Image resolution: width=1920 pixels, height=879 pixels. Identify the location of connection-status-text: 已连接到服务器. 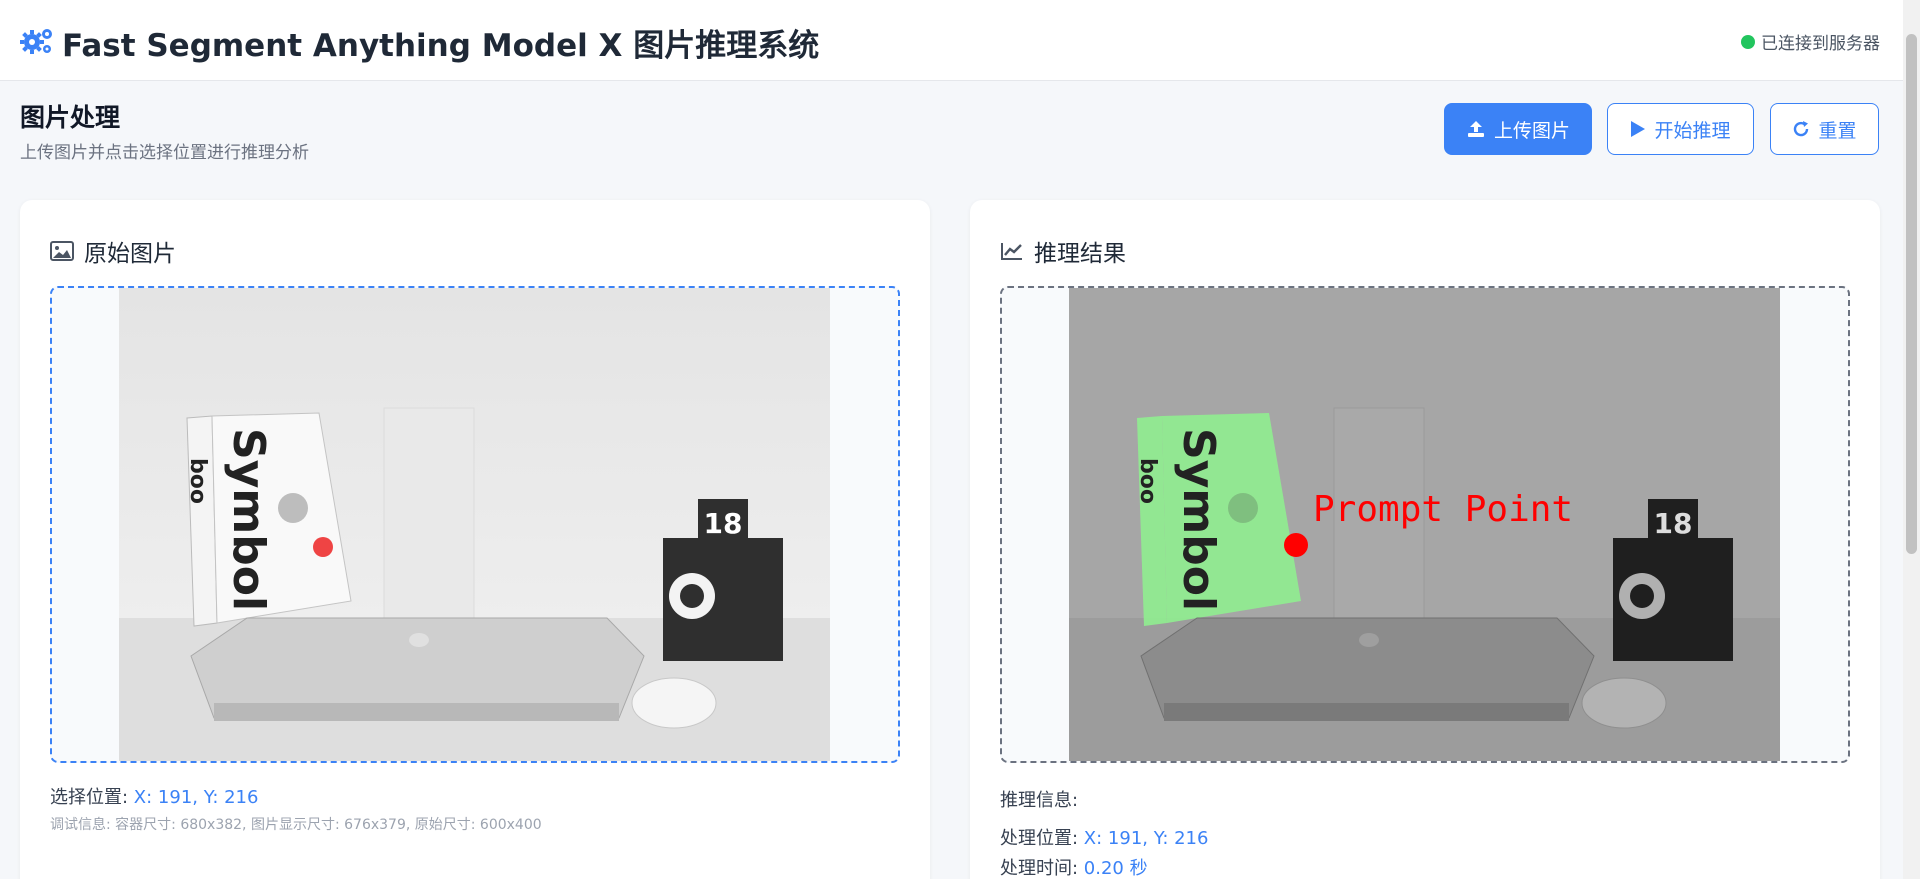
(1820, 44).